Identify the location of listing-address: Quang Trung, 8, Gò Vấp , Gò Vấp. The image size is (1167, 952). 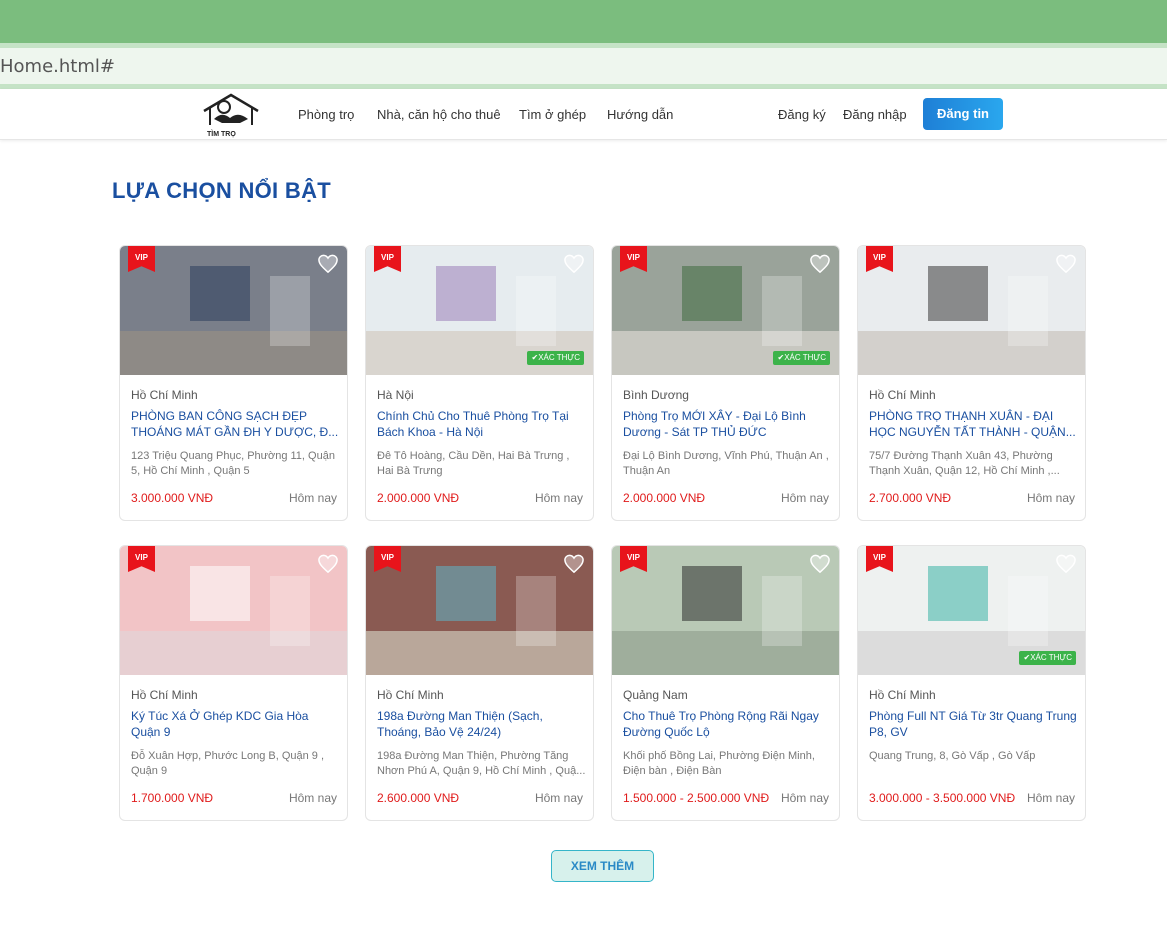
(952, 756).